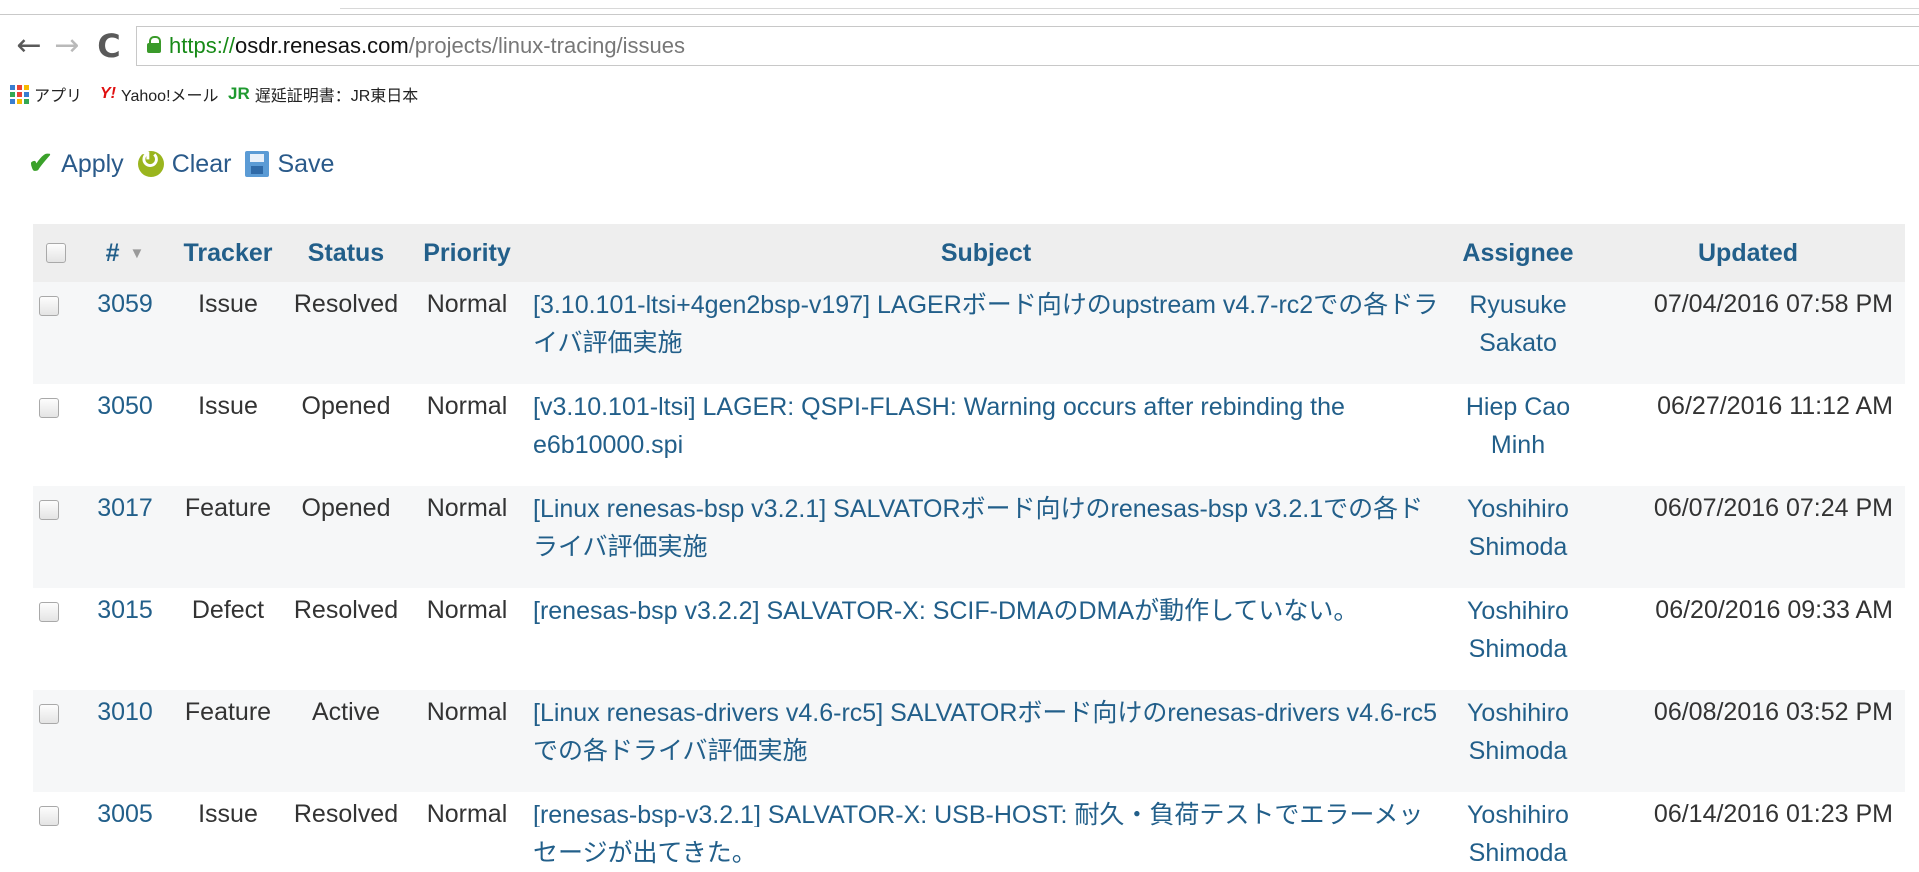 Image resolution: width=1919 pixels, height=872 pixels. Describe the element at coordinates (92, 163) in the screenshot. I see `apply-label: Apply` at that location.